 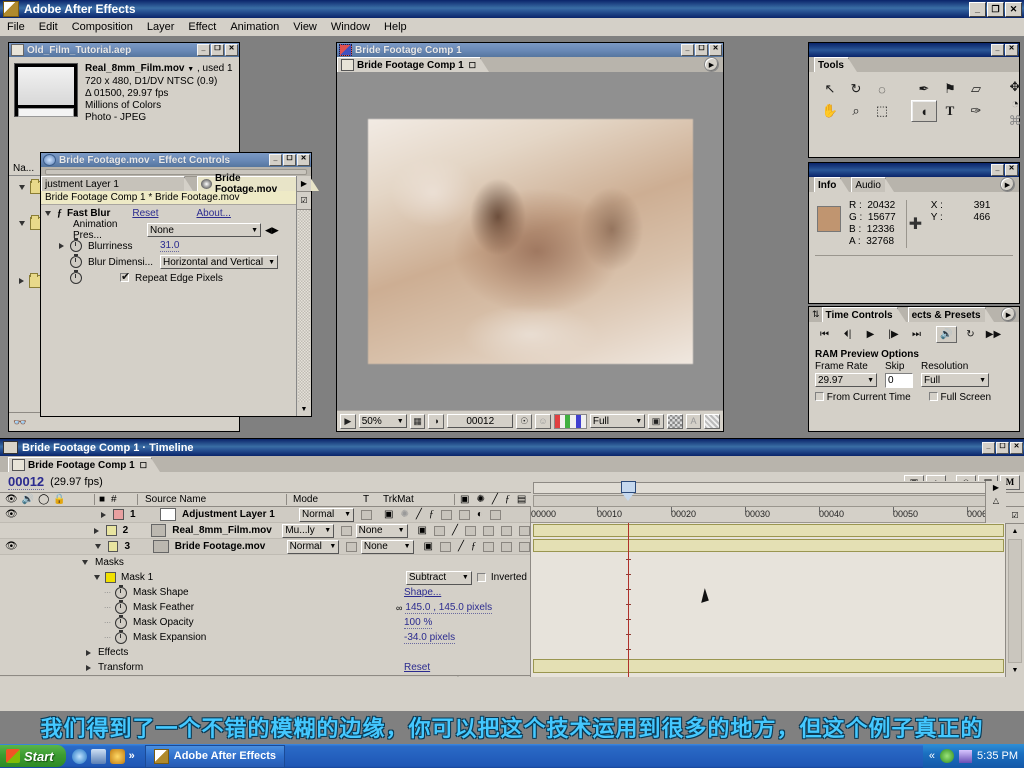 I want to click on tab-comp-viewer: Bride Footage Comp 1 ☐, so click(x=413, y=64).